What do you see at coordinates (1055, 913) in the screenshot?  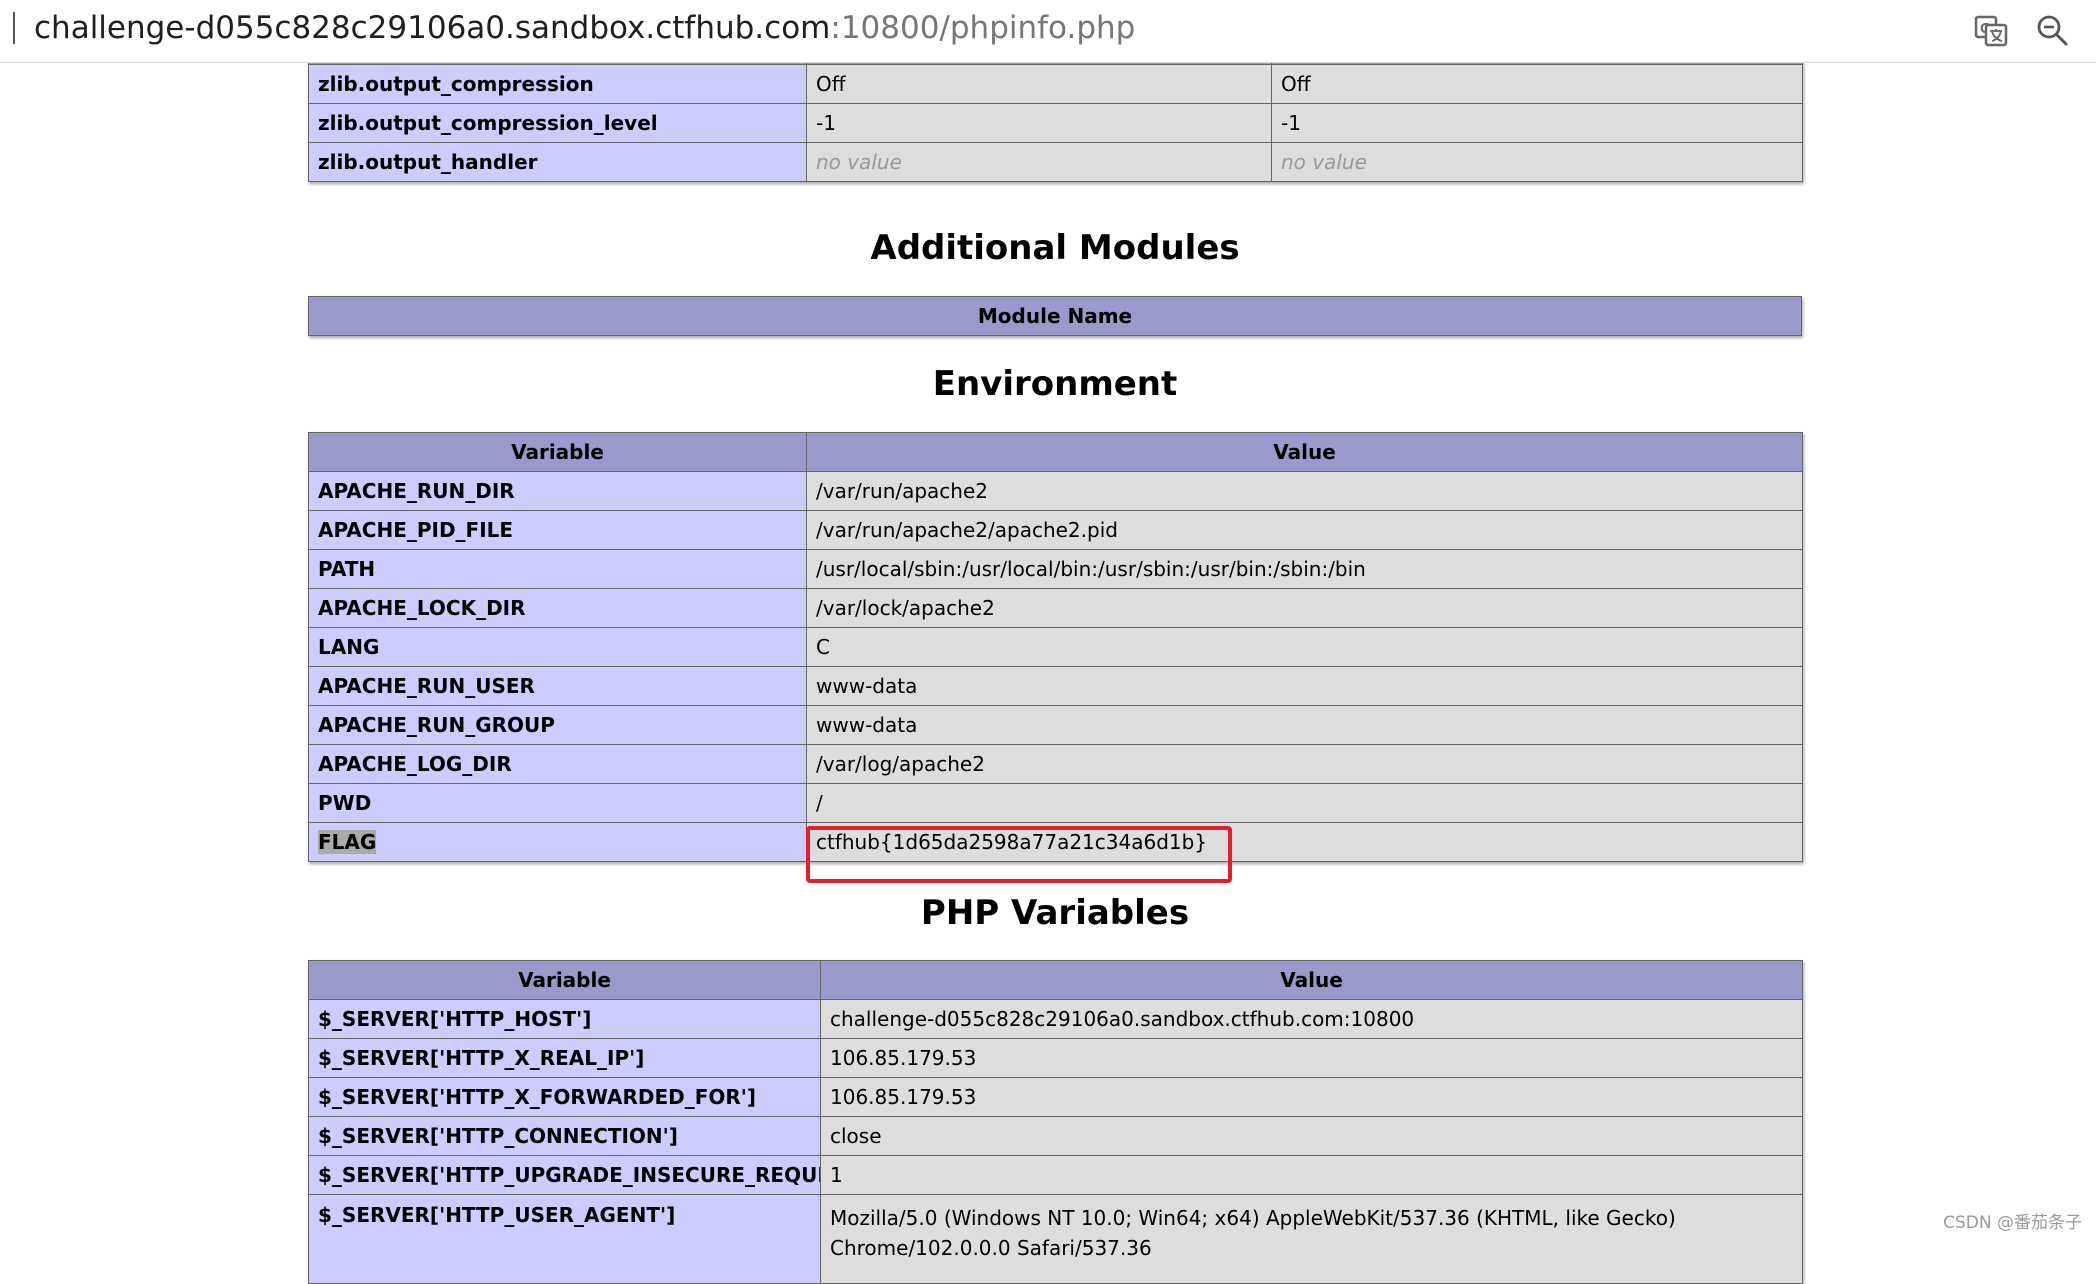 I see `php-variables-heading: PHP Variables` at bounding box center [1055, 913].